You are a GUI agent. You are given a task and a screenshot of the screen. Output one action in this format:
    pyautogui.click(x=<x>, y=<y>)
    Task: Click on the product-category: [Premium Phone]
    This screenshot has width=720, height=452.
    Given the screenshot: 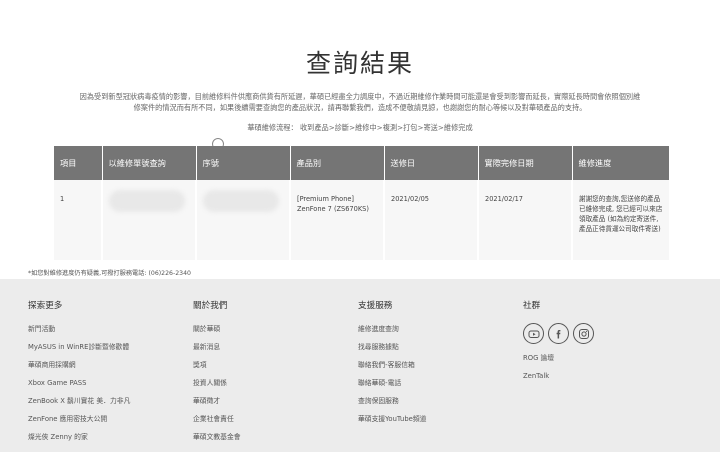 What is the action you would take?
    pyautogui.click(x=326, y=199)
    